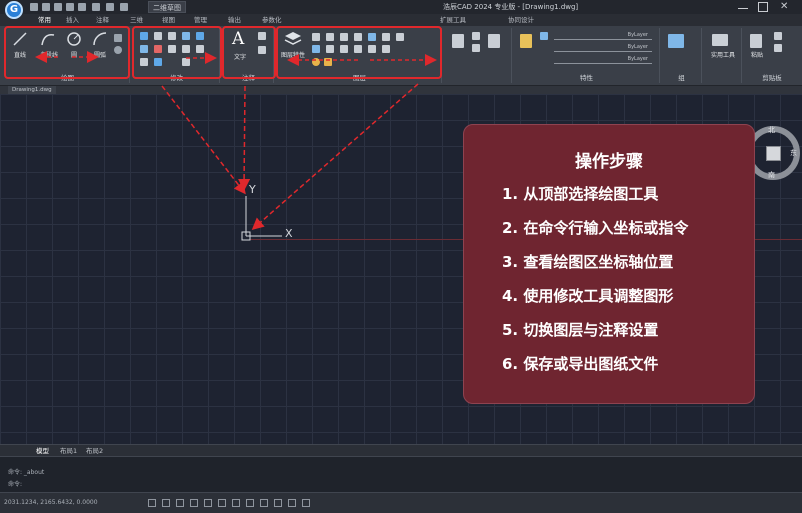 This screenshot has width=802, height=513. I want to click on minimize-icon, so click(743, 5).